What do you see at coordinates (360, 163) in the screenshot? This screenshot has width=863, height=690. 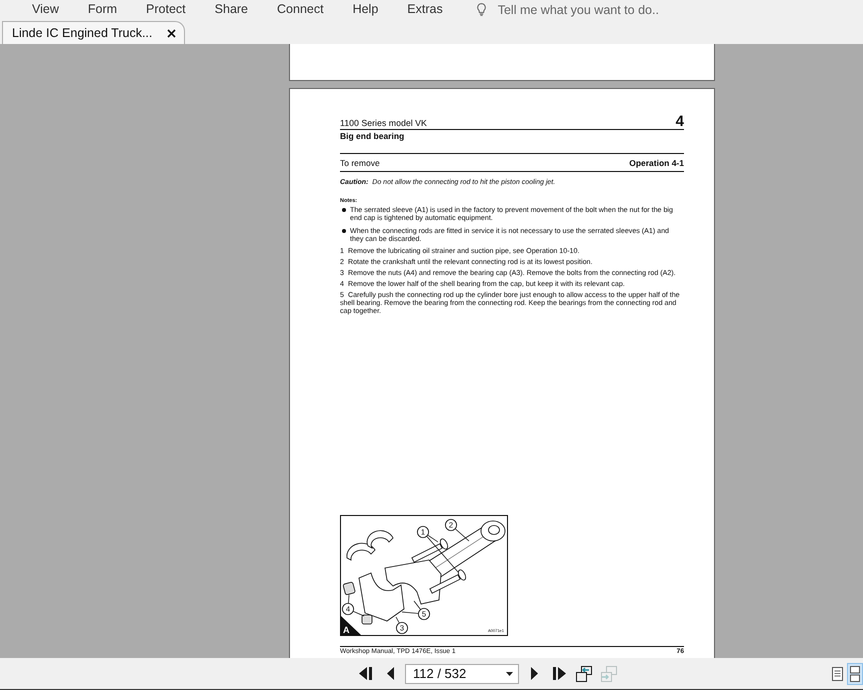 I see `procedure-title: To remove` at bounding box center [360, 163].